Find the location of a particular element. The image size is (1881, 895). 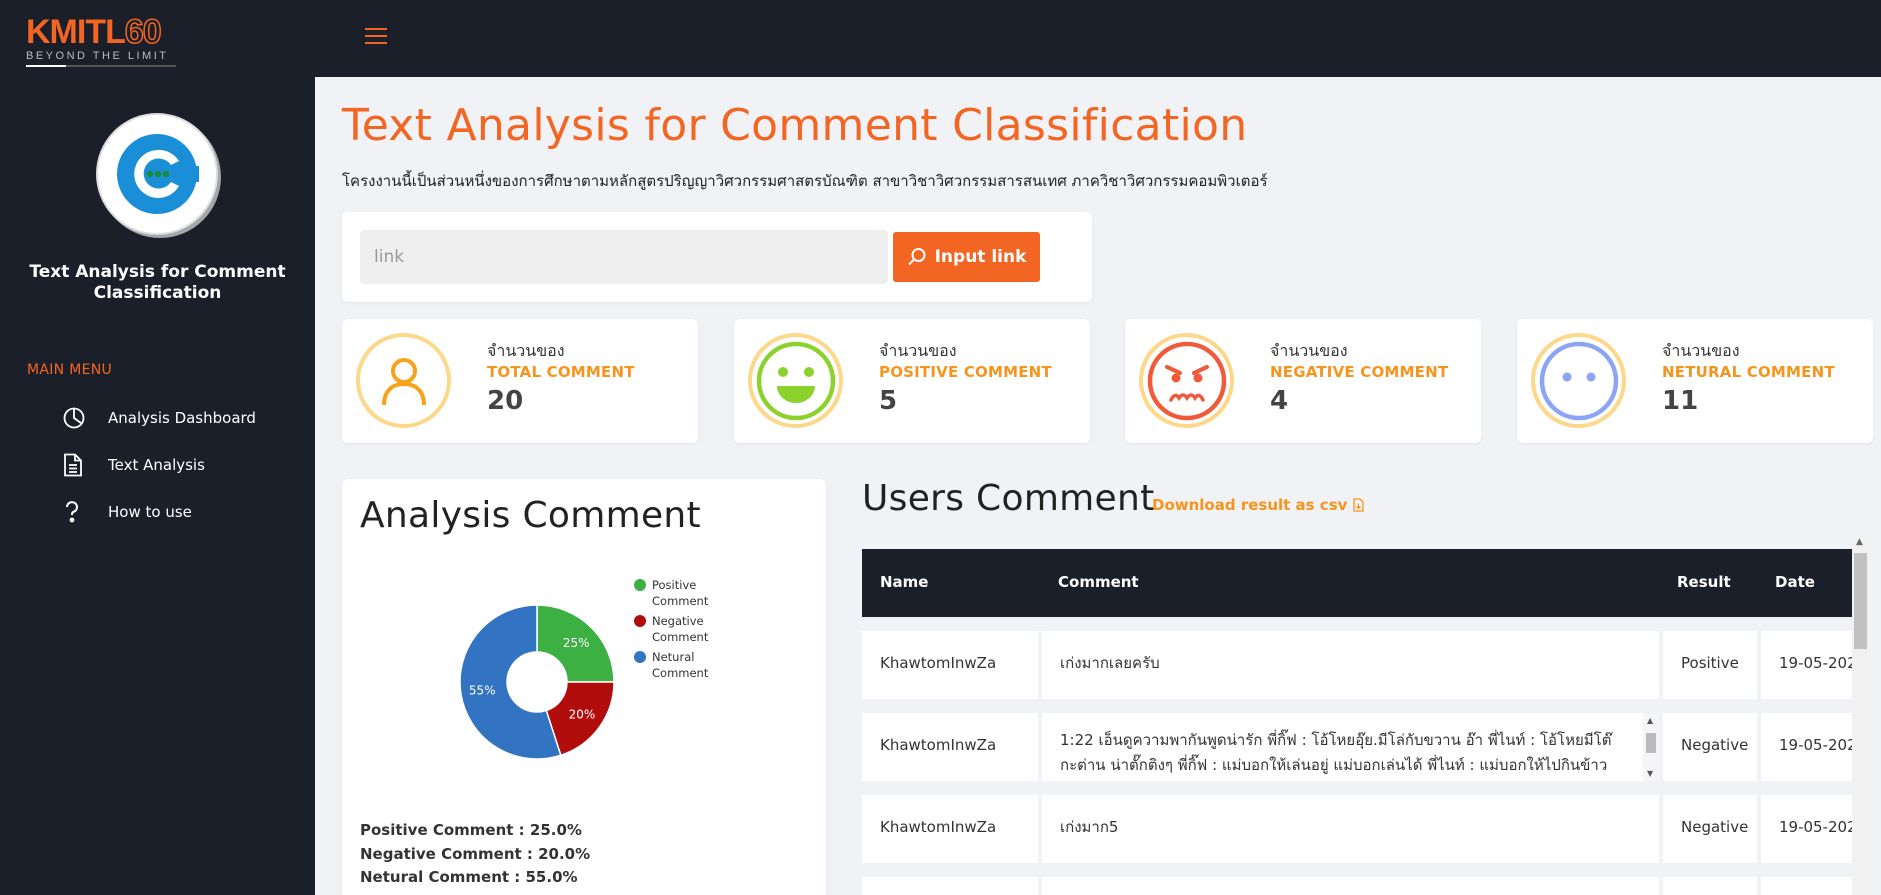

column-header-comment: Comment is located at coordinates (1098, 582).